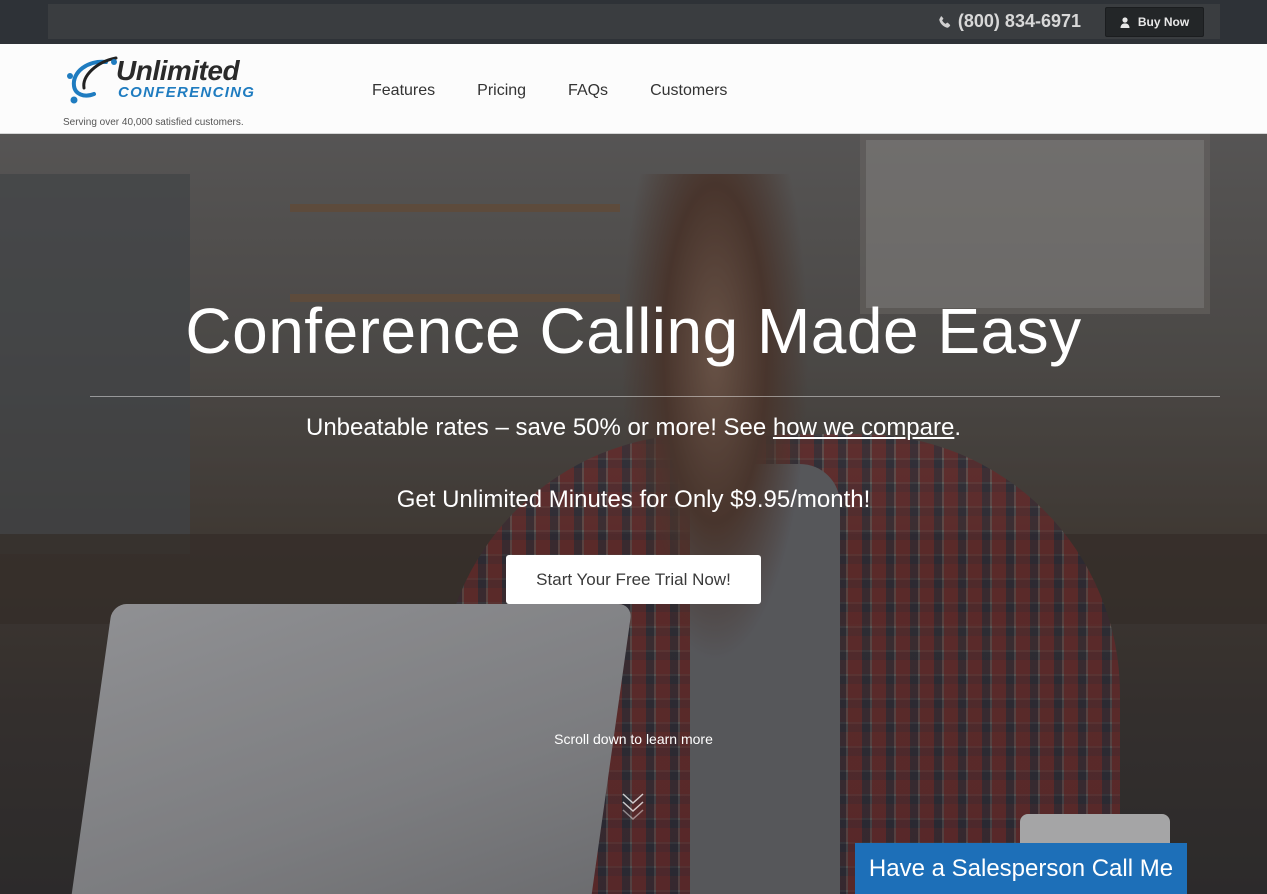  What do you see at coordinates (945, 21) in the screenshot?
I see `phone-icon` at bounding box center [945, 21].